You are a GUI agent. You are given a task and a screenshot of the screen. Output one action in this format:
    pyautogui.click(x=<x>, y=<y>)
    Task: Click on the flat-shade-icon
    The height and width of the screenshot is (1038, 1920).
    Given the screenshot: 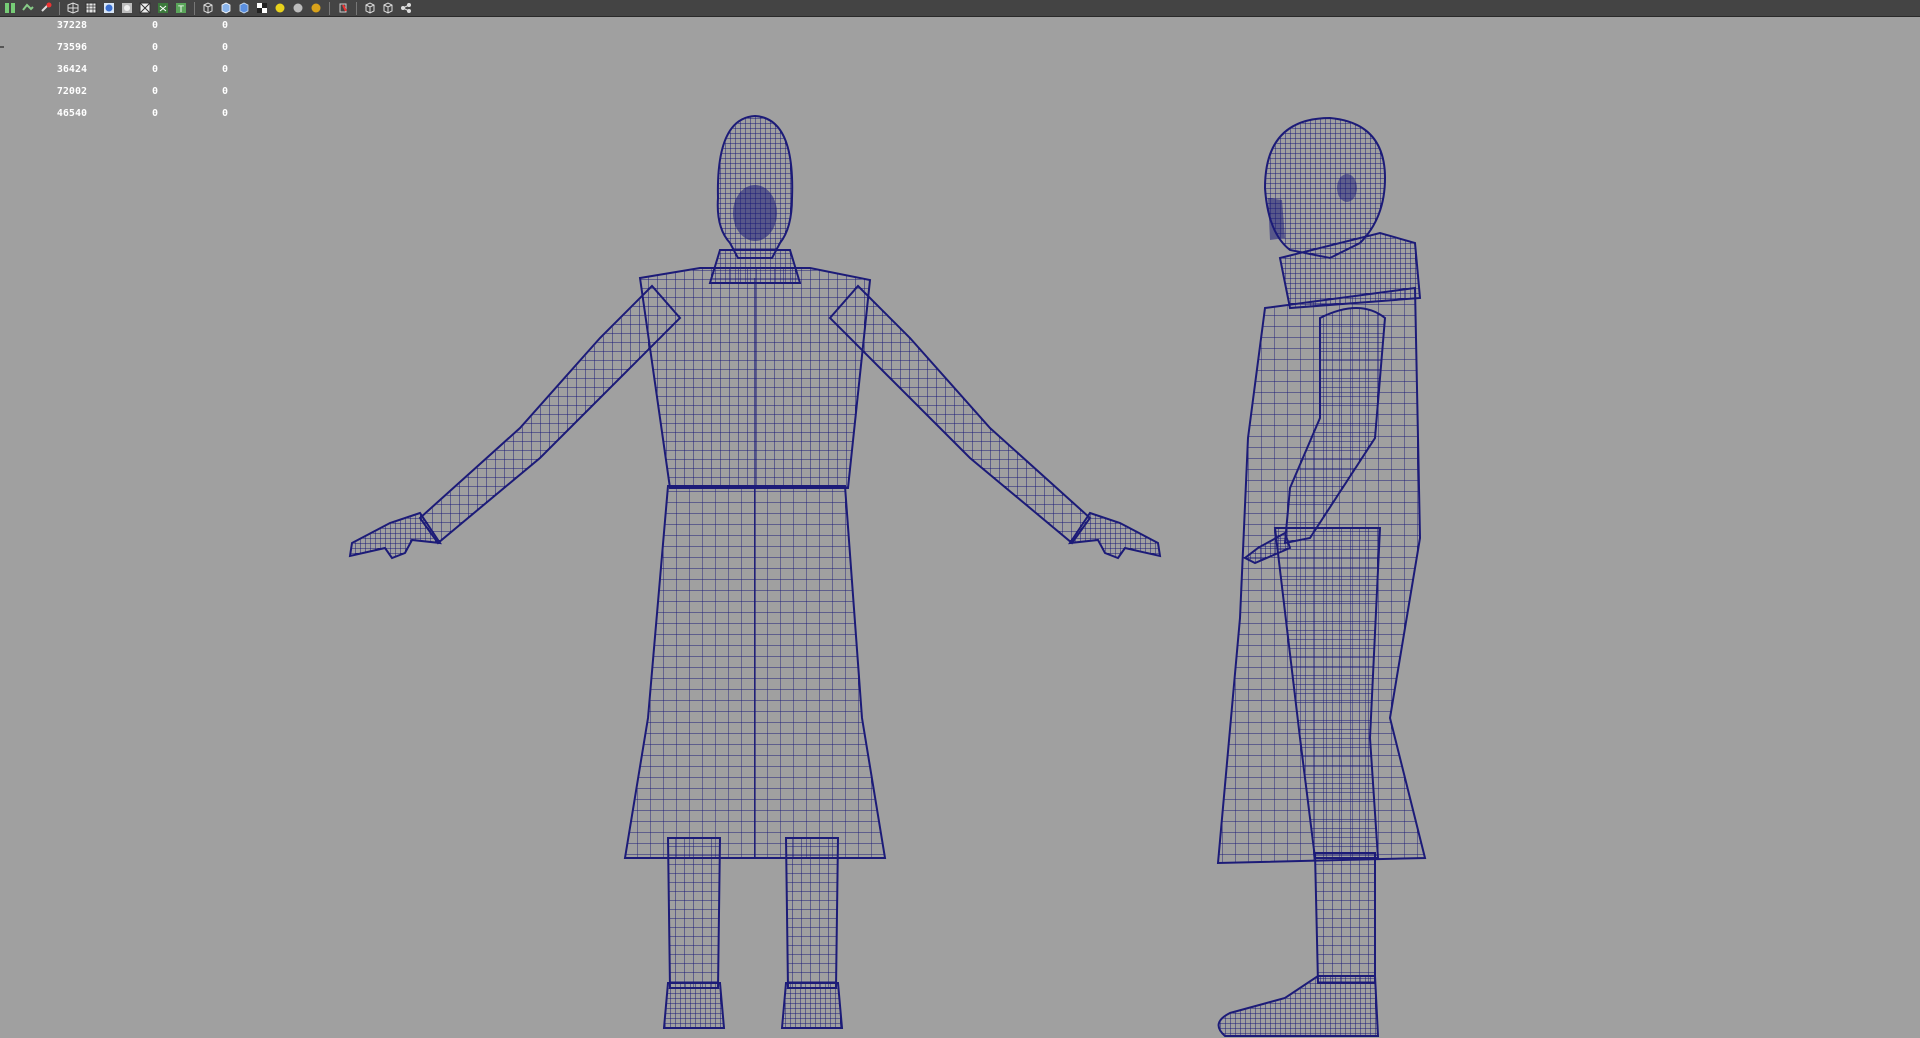 What is the action you would take?
    pyautogui.click(x=127, y=8)
    